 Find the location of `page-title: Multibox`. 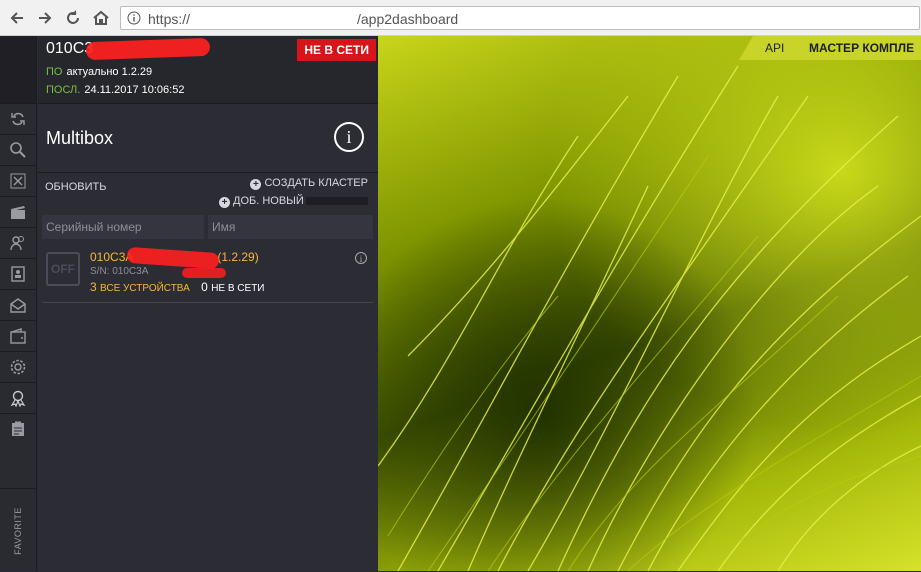

page-title: Multibox is located at coordinates (80, 138).